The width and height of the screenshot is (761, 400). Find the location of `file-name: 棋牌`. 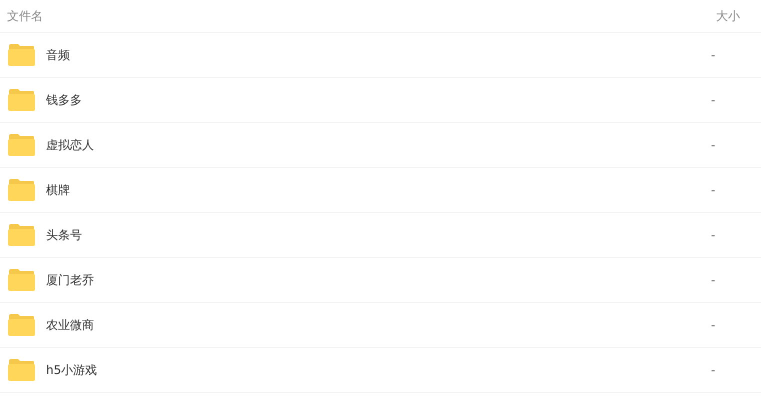

file-name: 棋牌 is located at coordinates (58, 190).